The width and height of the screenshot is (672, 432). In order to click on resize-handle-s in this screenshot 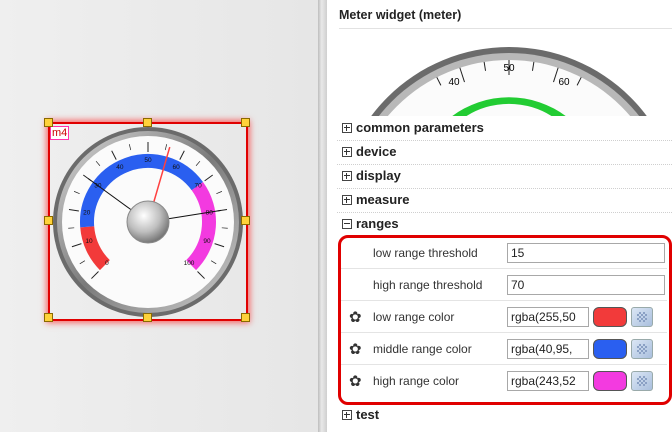, I will do `click(147, 317)`.